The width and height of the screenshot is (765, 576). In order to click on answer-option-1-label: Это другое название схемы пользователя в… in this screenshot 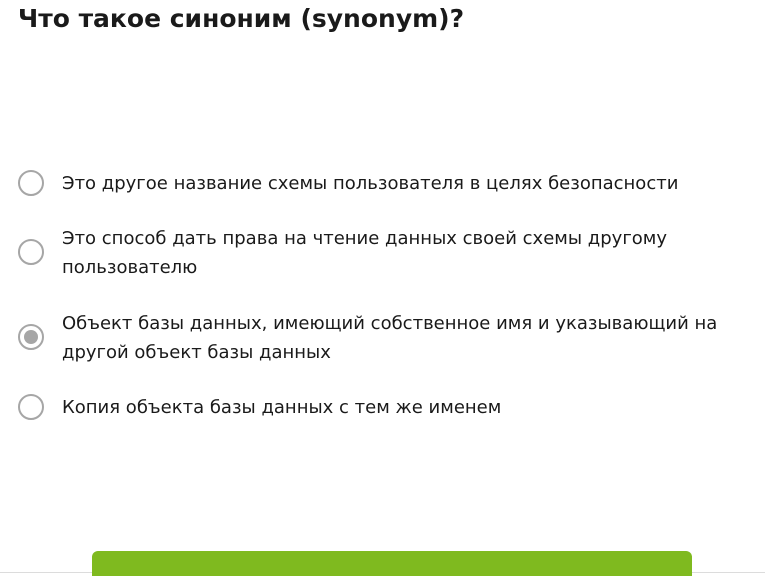, I will do `click(370, 183)`.